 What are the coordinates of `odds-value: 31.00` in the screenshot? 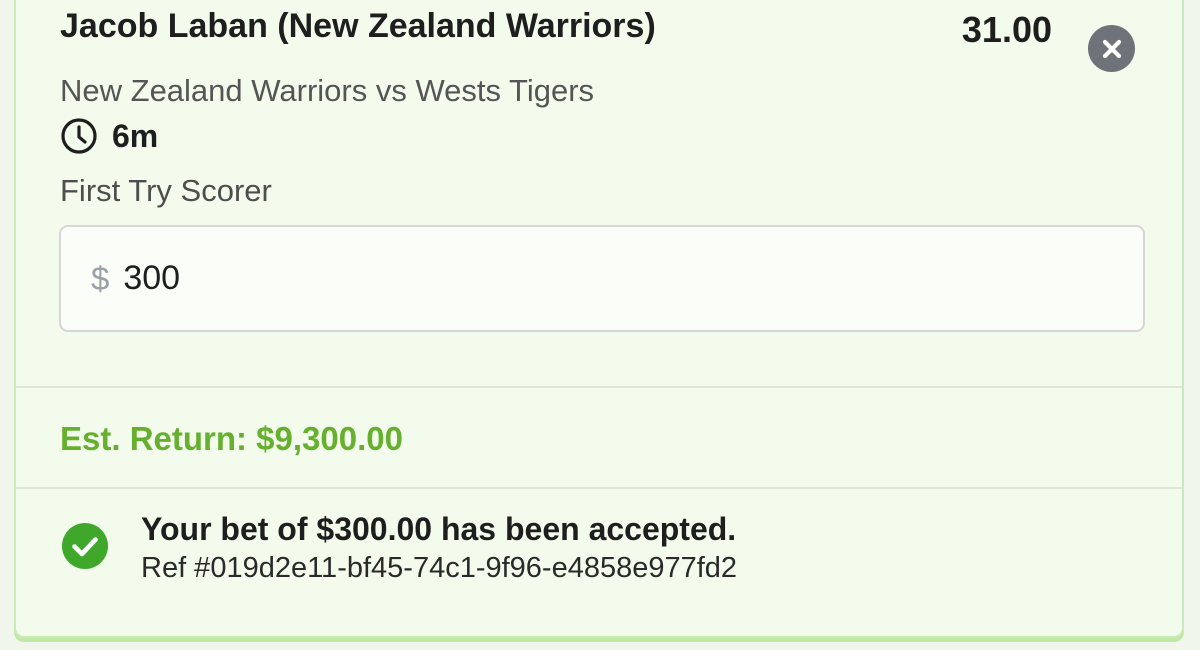 It's located at (1006, 29).